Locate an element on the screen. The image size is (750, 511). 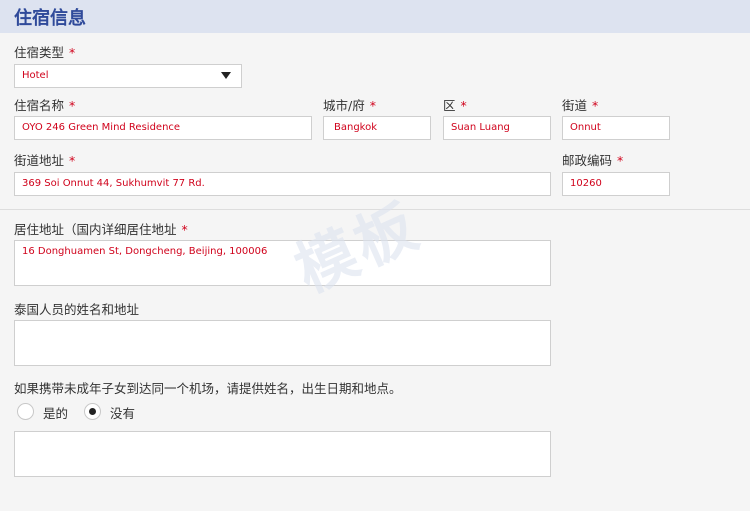
postal-code-label: 邮政编码 * is located at coordinates (593, 160).